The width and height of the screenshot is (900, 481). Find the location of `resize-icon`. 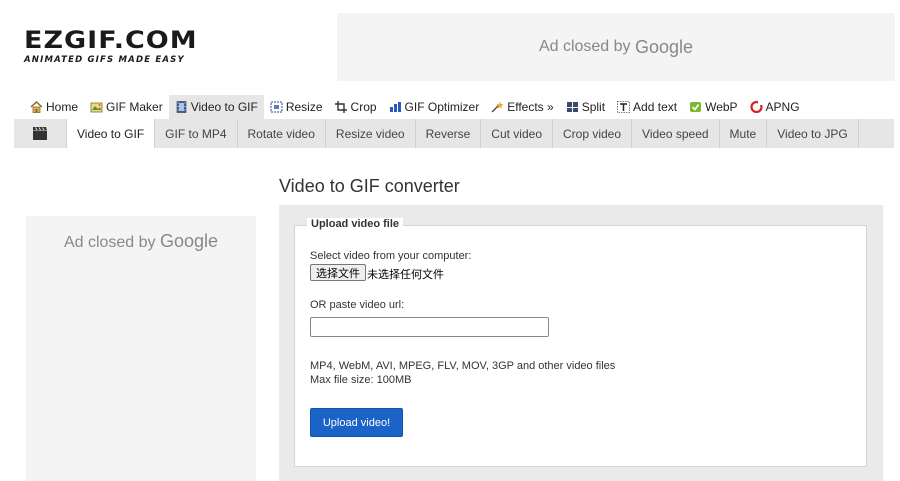

resize-icon is located at coordinates (276, 107).